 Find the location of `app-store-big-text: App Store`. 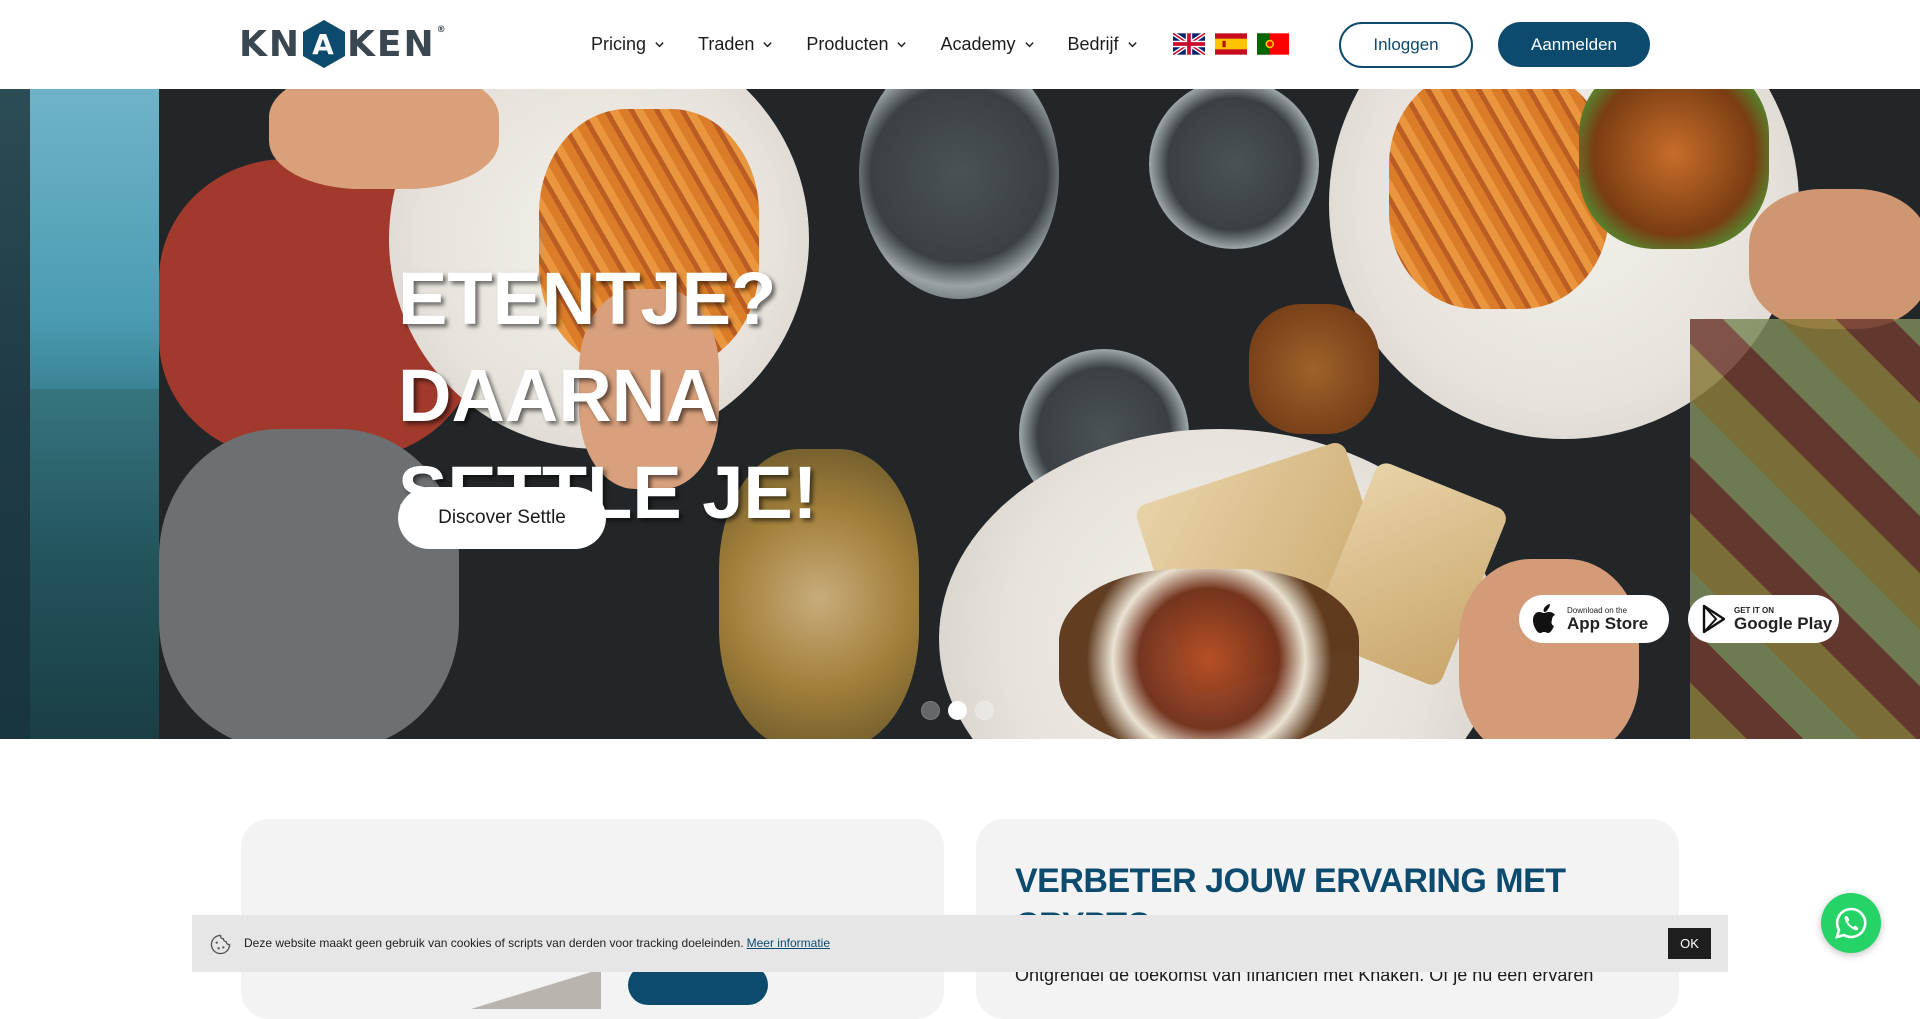

app-store-big-text: App Store is located at coordinates (1608, 623).